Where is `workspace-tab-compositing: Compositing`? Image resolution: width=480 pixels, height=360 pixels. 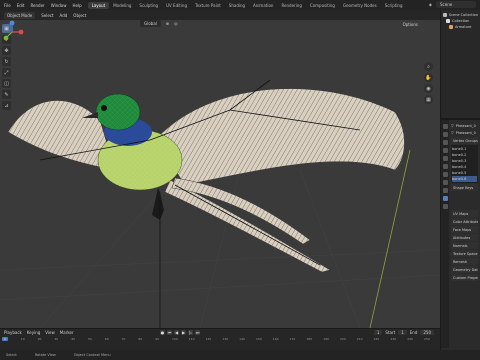 workspace-tab-compositing: Compositing is located at coordinates (322, 5).